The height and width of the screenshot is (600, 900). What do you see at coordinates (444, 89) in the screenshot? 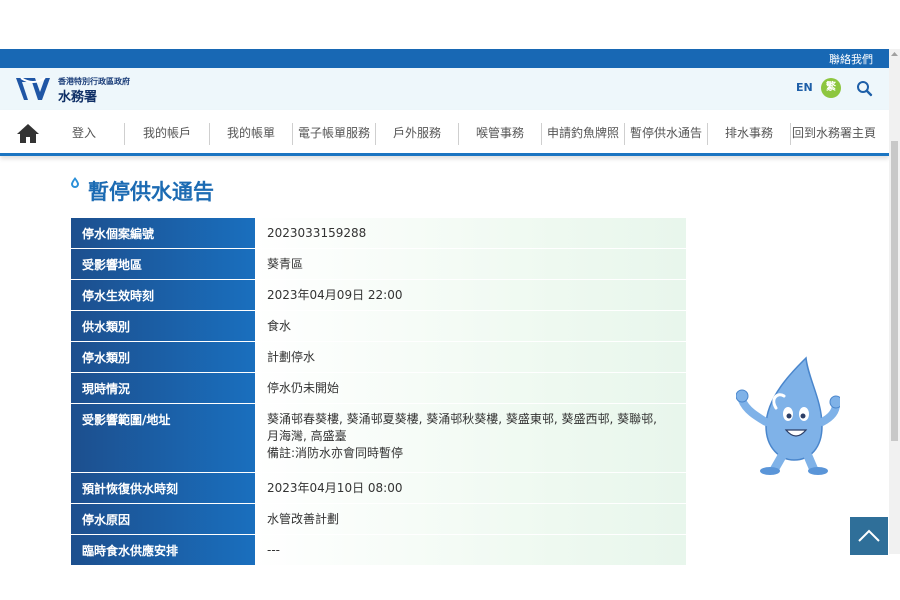
I see `site-header: 香港特別行政區政府 水務署 EN 繁` at bounding box center [444, 89].